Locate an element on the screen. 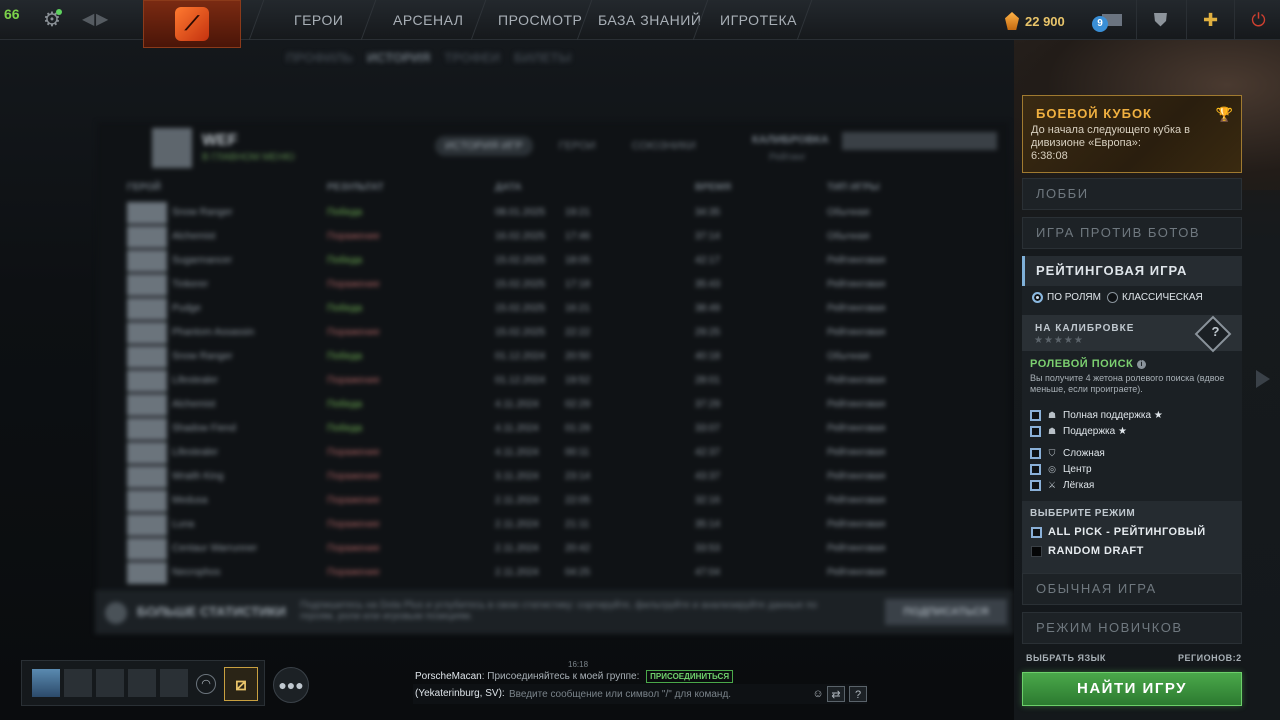 The width and height of the screenshot is (1280, 720). col-type: ТИП ИГРЫ is located at coordinates (853, 187).